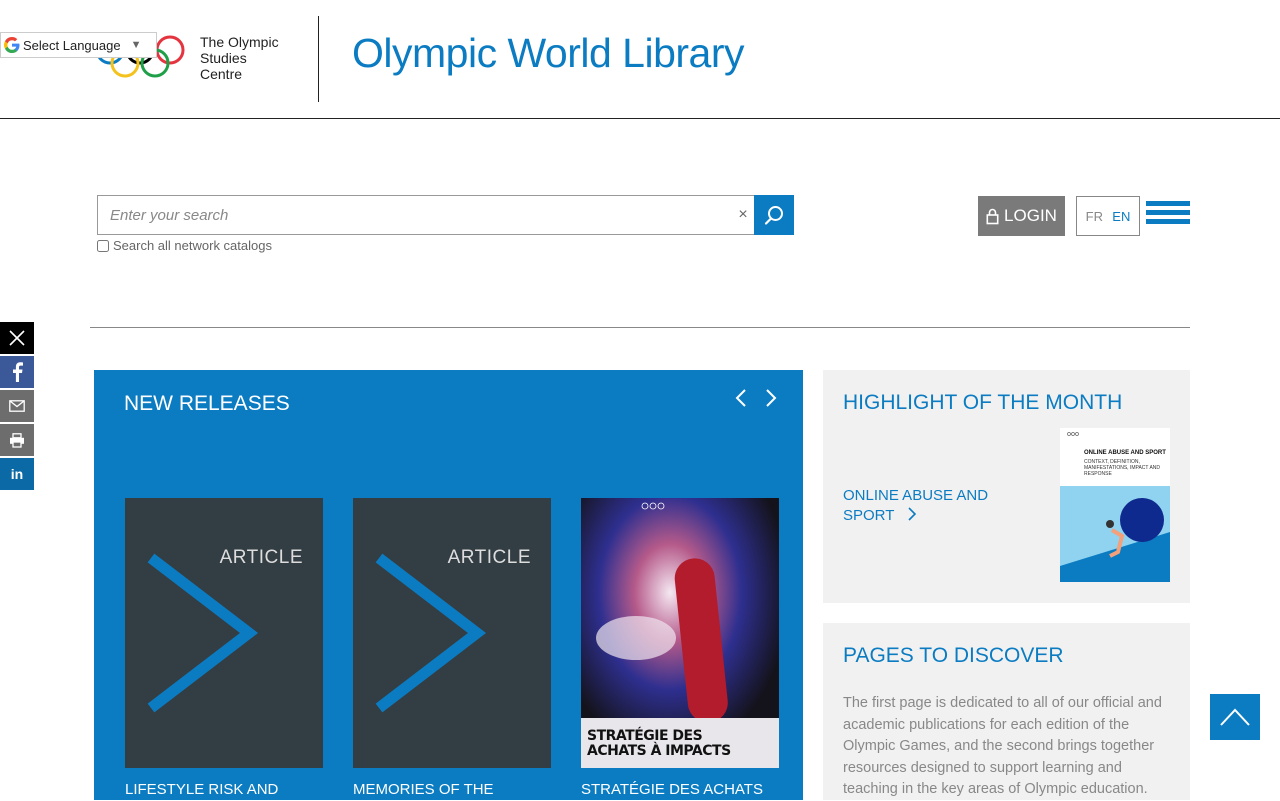  I want to click on linkedin-icon: in, so click(17, 474).